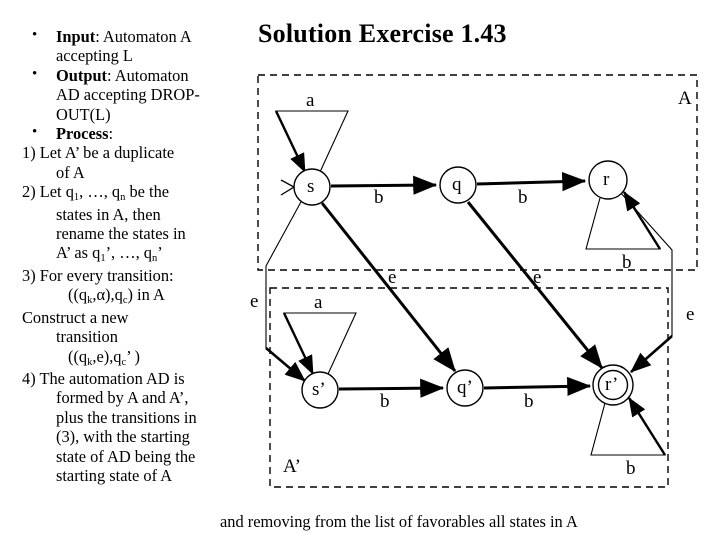 The height and width of the screenshot is (540, 720). I want to click on box-label-a: A, so click(685, 98).